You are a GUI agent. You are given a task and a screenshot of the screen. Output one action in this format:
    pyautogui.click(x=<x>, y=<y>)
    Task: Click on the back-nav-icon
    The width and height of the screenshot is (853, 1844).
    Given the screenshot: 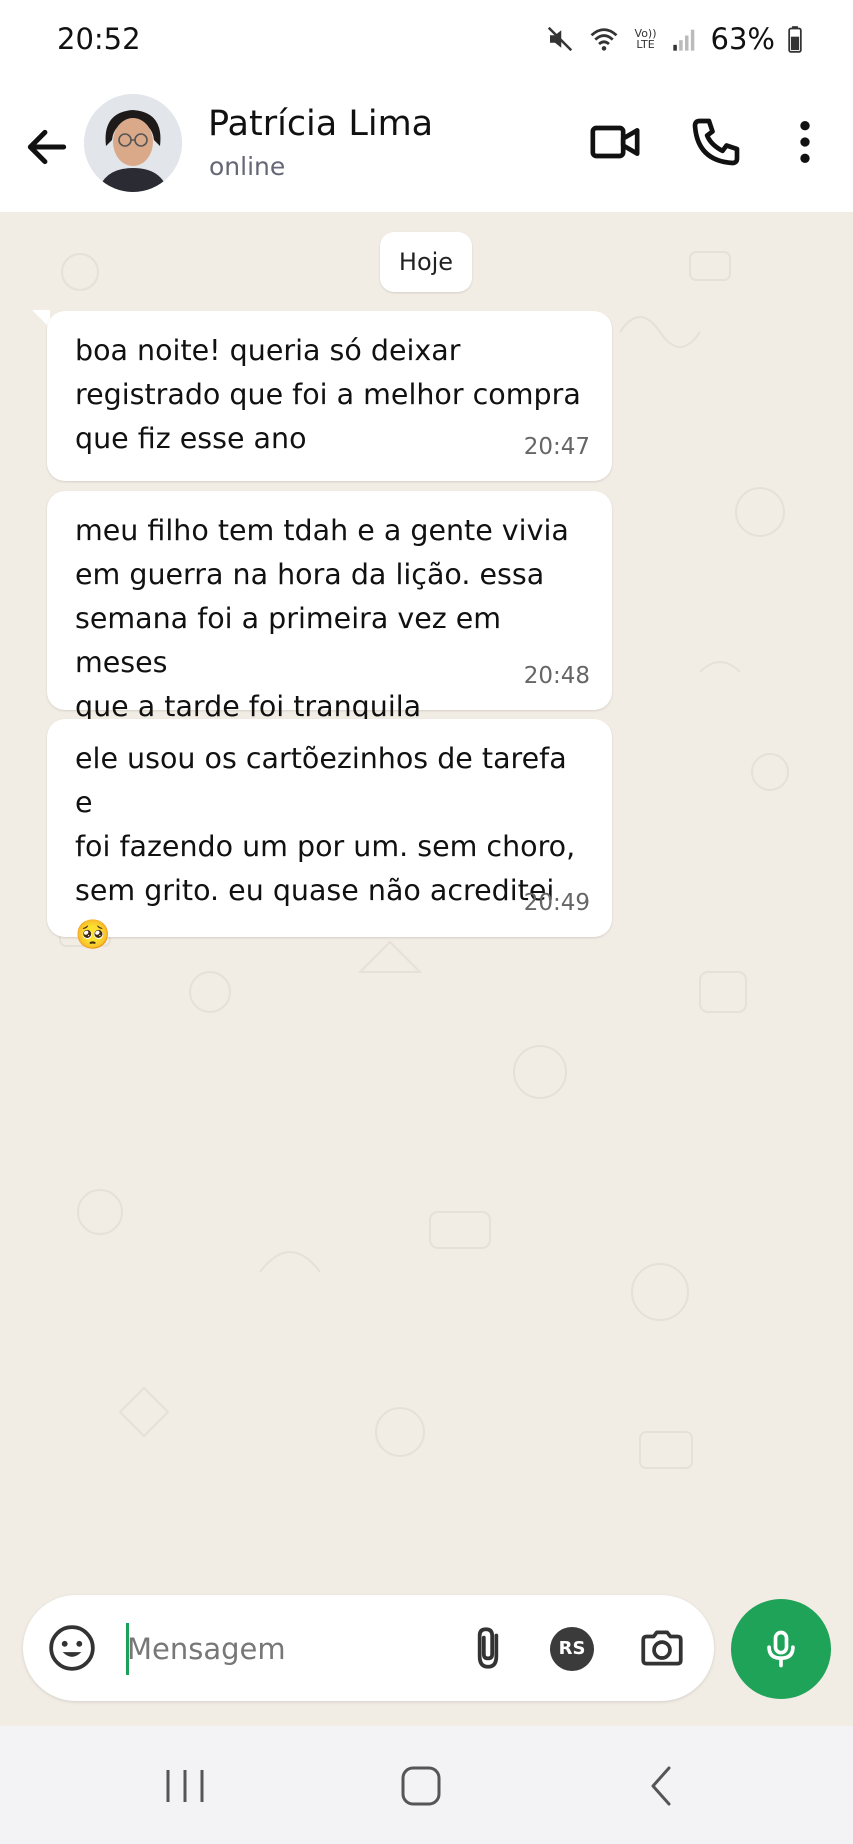 What is the action you would take?
    pyautogui.click(x=661, y=1786)
    